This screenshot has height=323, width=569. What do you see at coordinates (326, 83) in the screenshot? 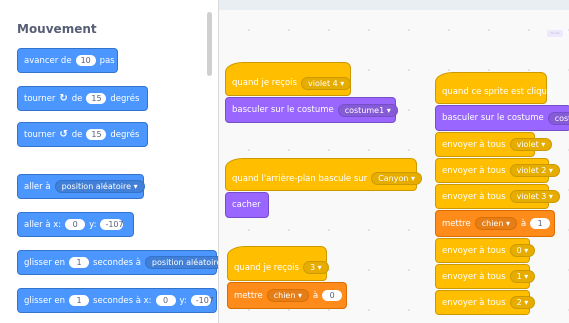
I see `message-dropdown: violet 4` at bounding box center [326, 83].